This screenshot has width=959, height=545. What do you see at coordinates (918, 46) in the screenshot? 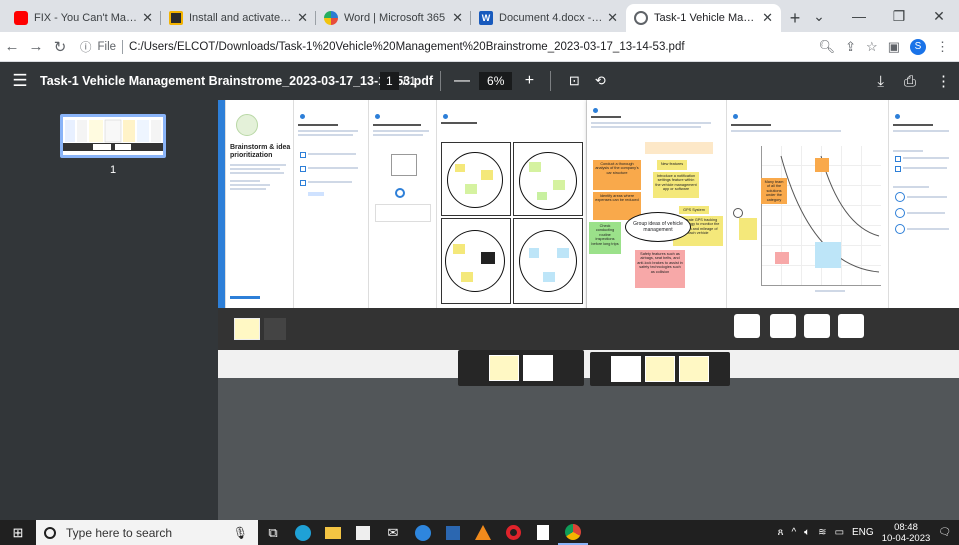
I see `profile-avatar: S` at bounding box center [918, 46].